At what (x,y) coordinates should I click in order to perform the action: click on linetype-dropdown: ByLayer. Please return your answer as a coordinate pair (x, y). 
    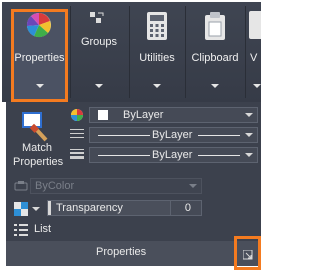
    Looking at the image, I should click on (173, 135).